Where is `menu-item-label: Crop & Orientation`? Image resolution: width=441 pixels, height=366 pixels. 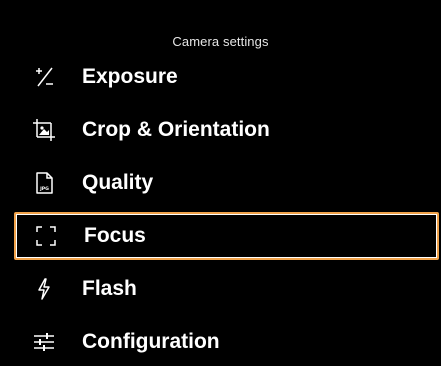
menu-item-label: Crop & Orientation is located at coordinates (176, 129).